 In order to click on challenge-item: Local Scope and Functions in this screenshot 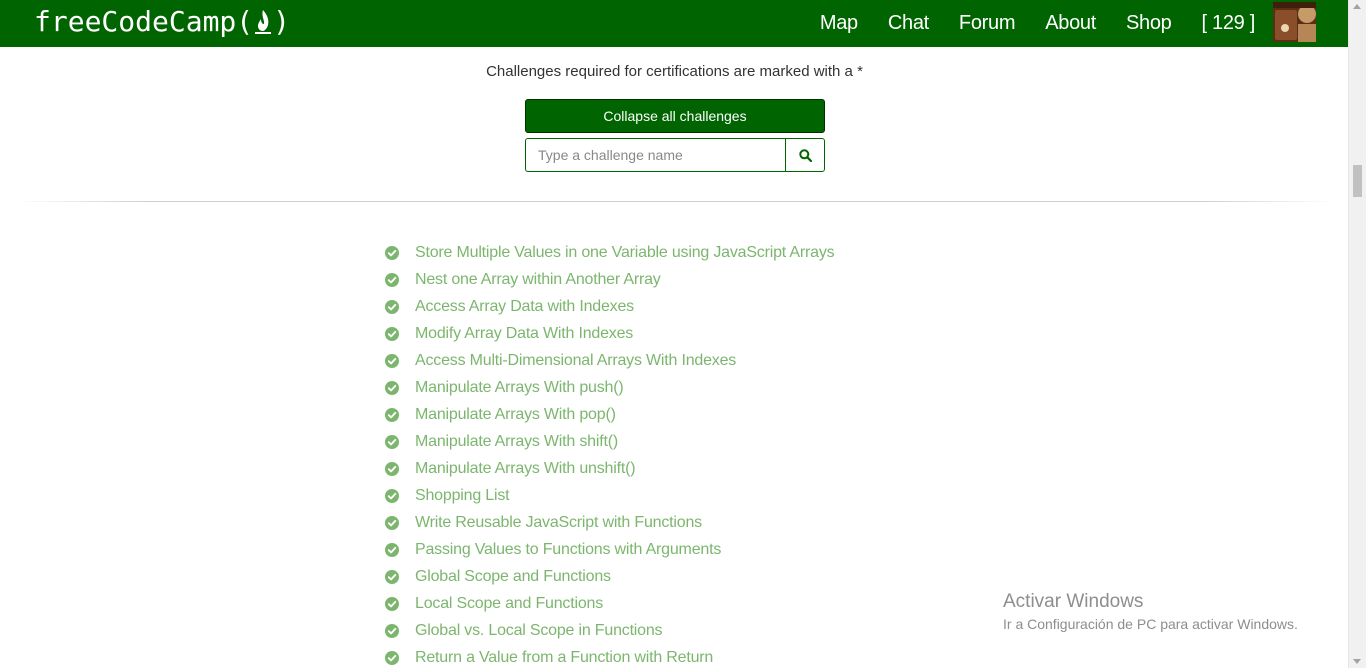, I will do `click(609, 603)`.